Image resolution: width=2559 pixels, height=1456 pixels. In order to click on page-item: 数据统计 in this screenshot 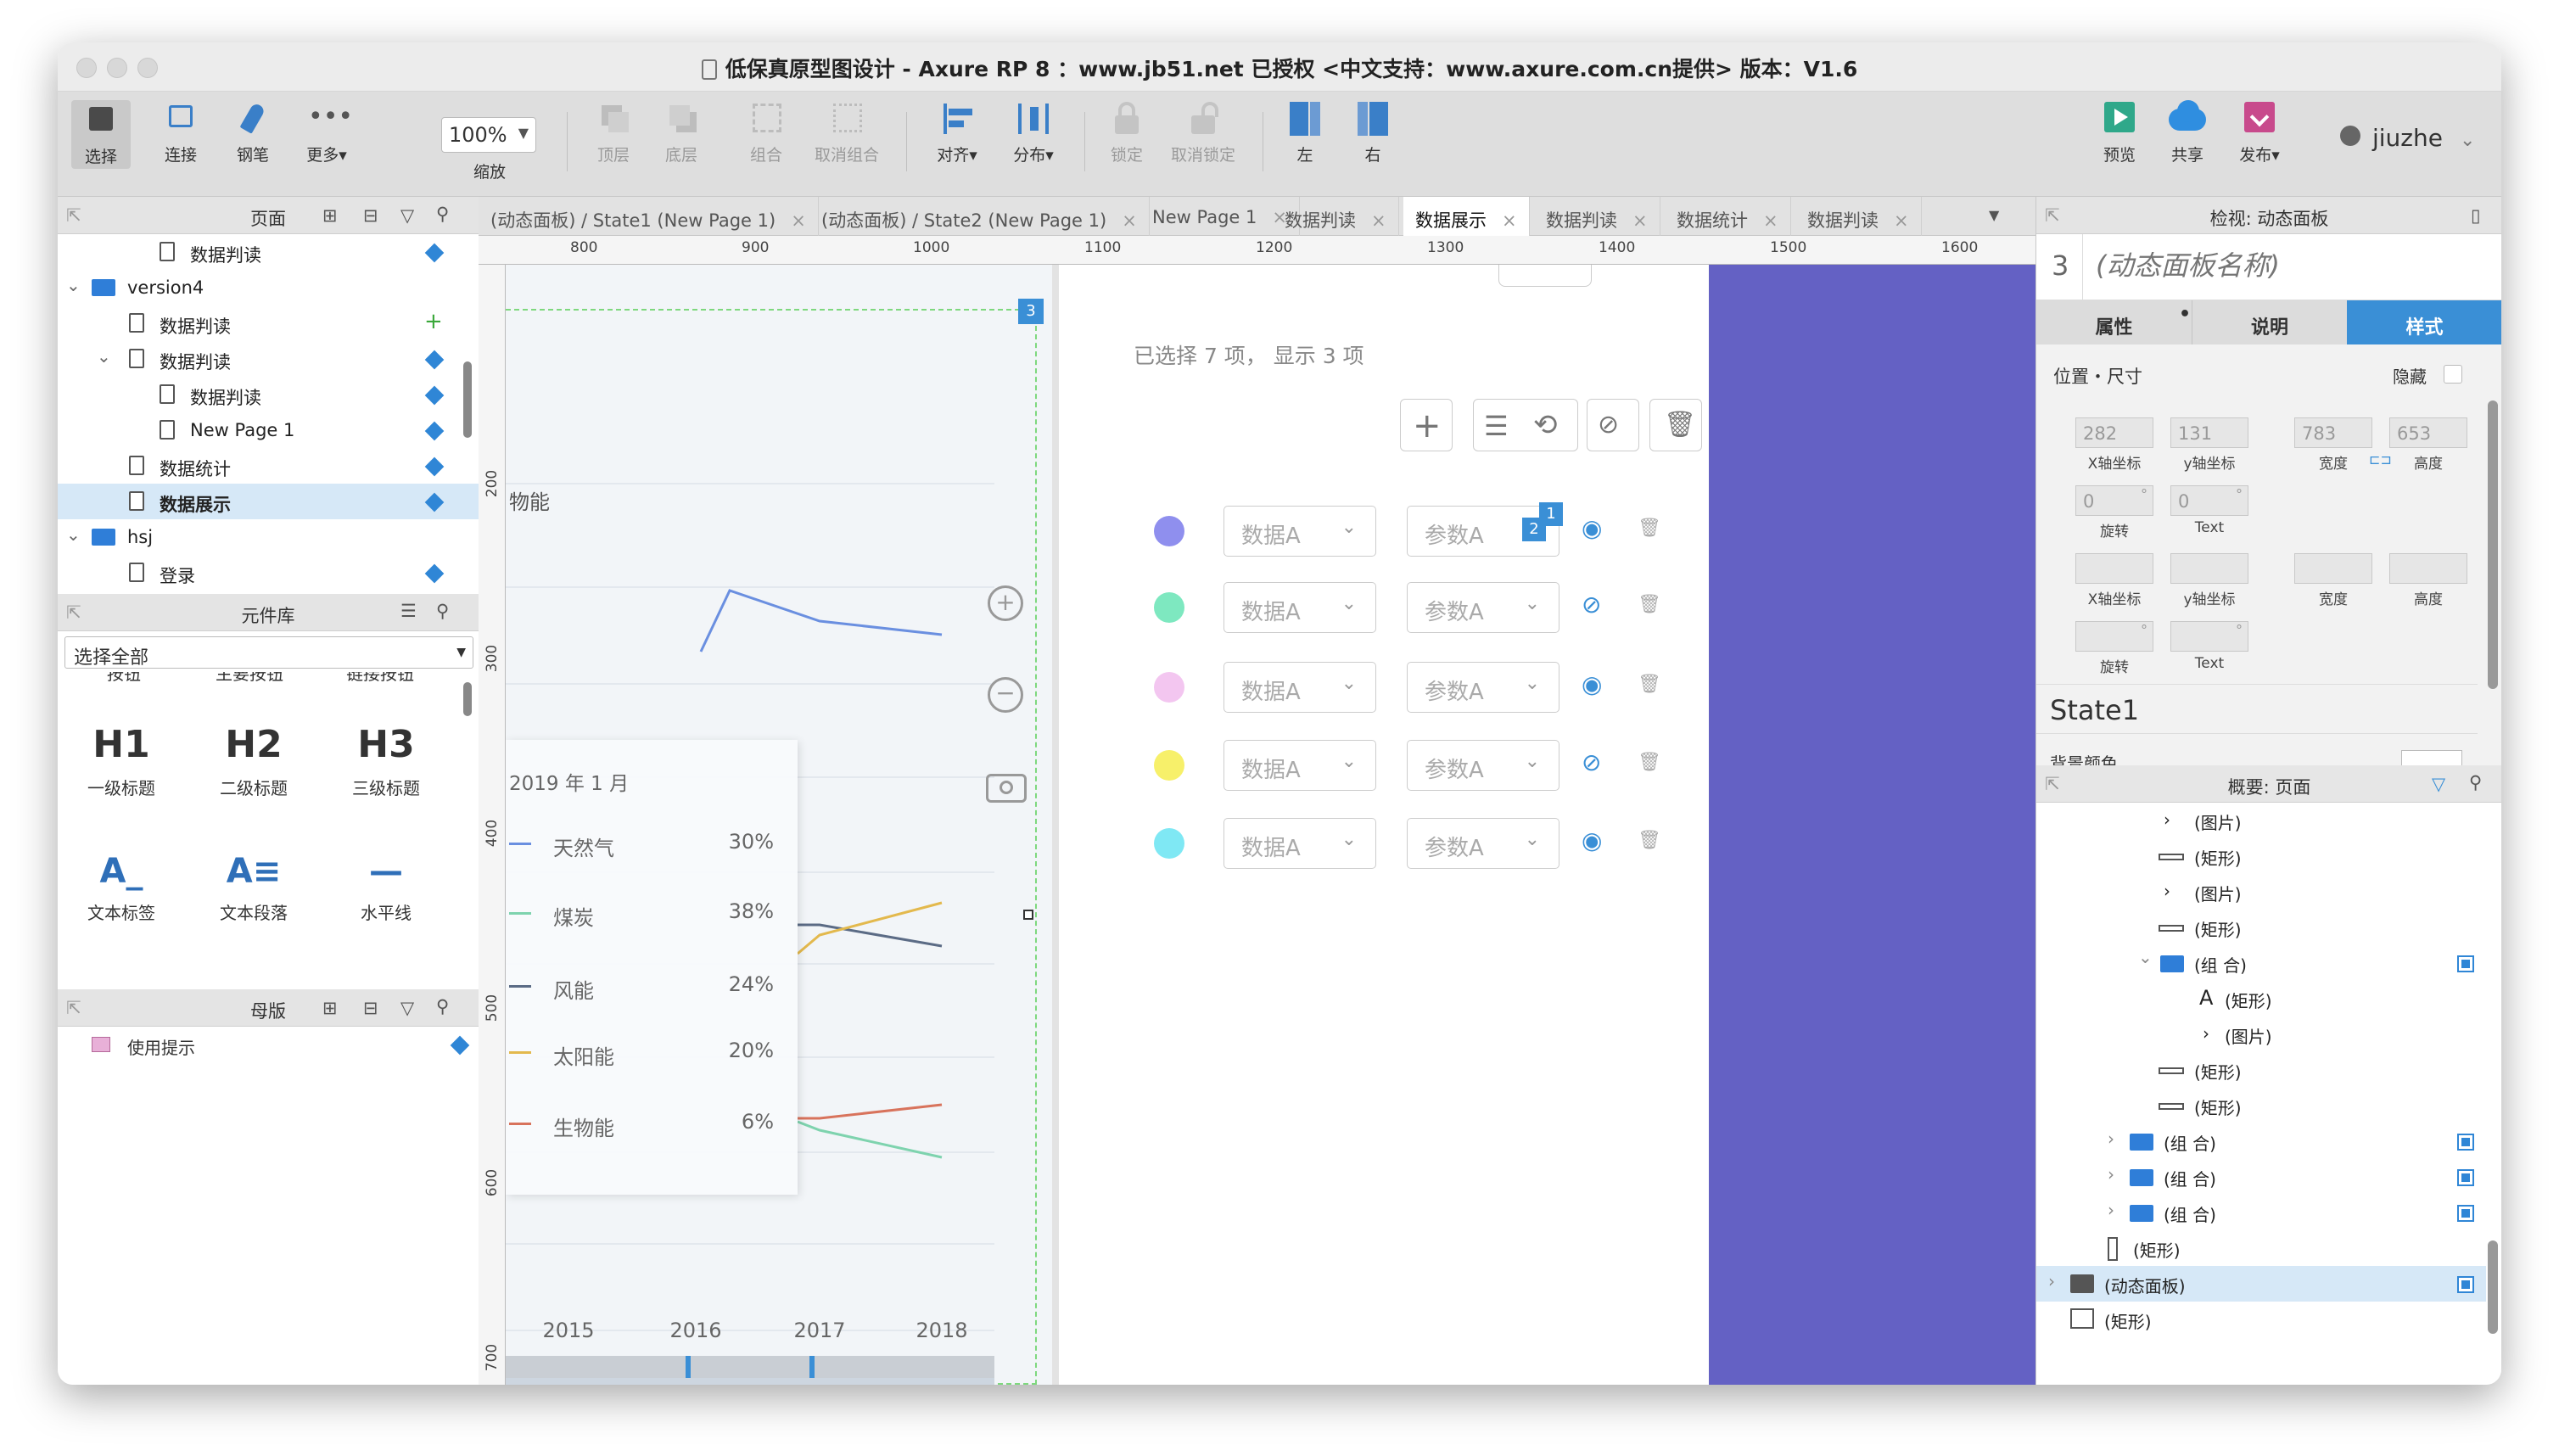, I will do `click(268, 466)`.